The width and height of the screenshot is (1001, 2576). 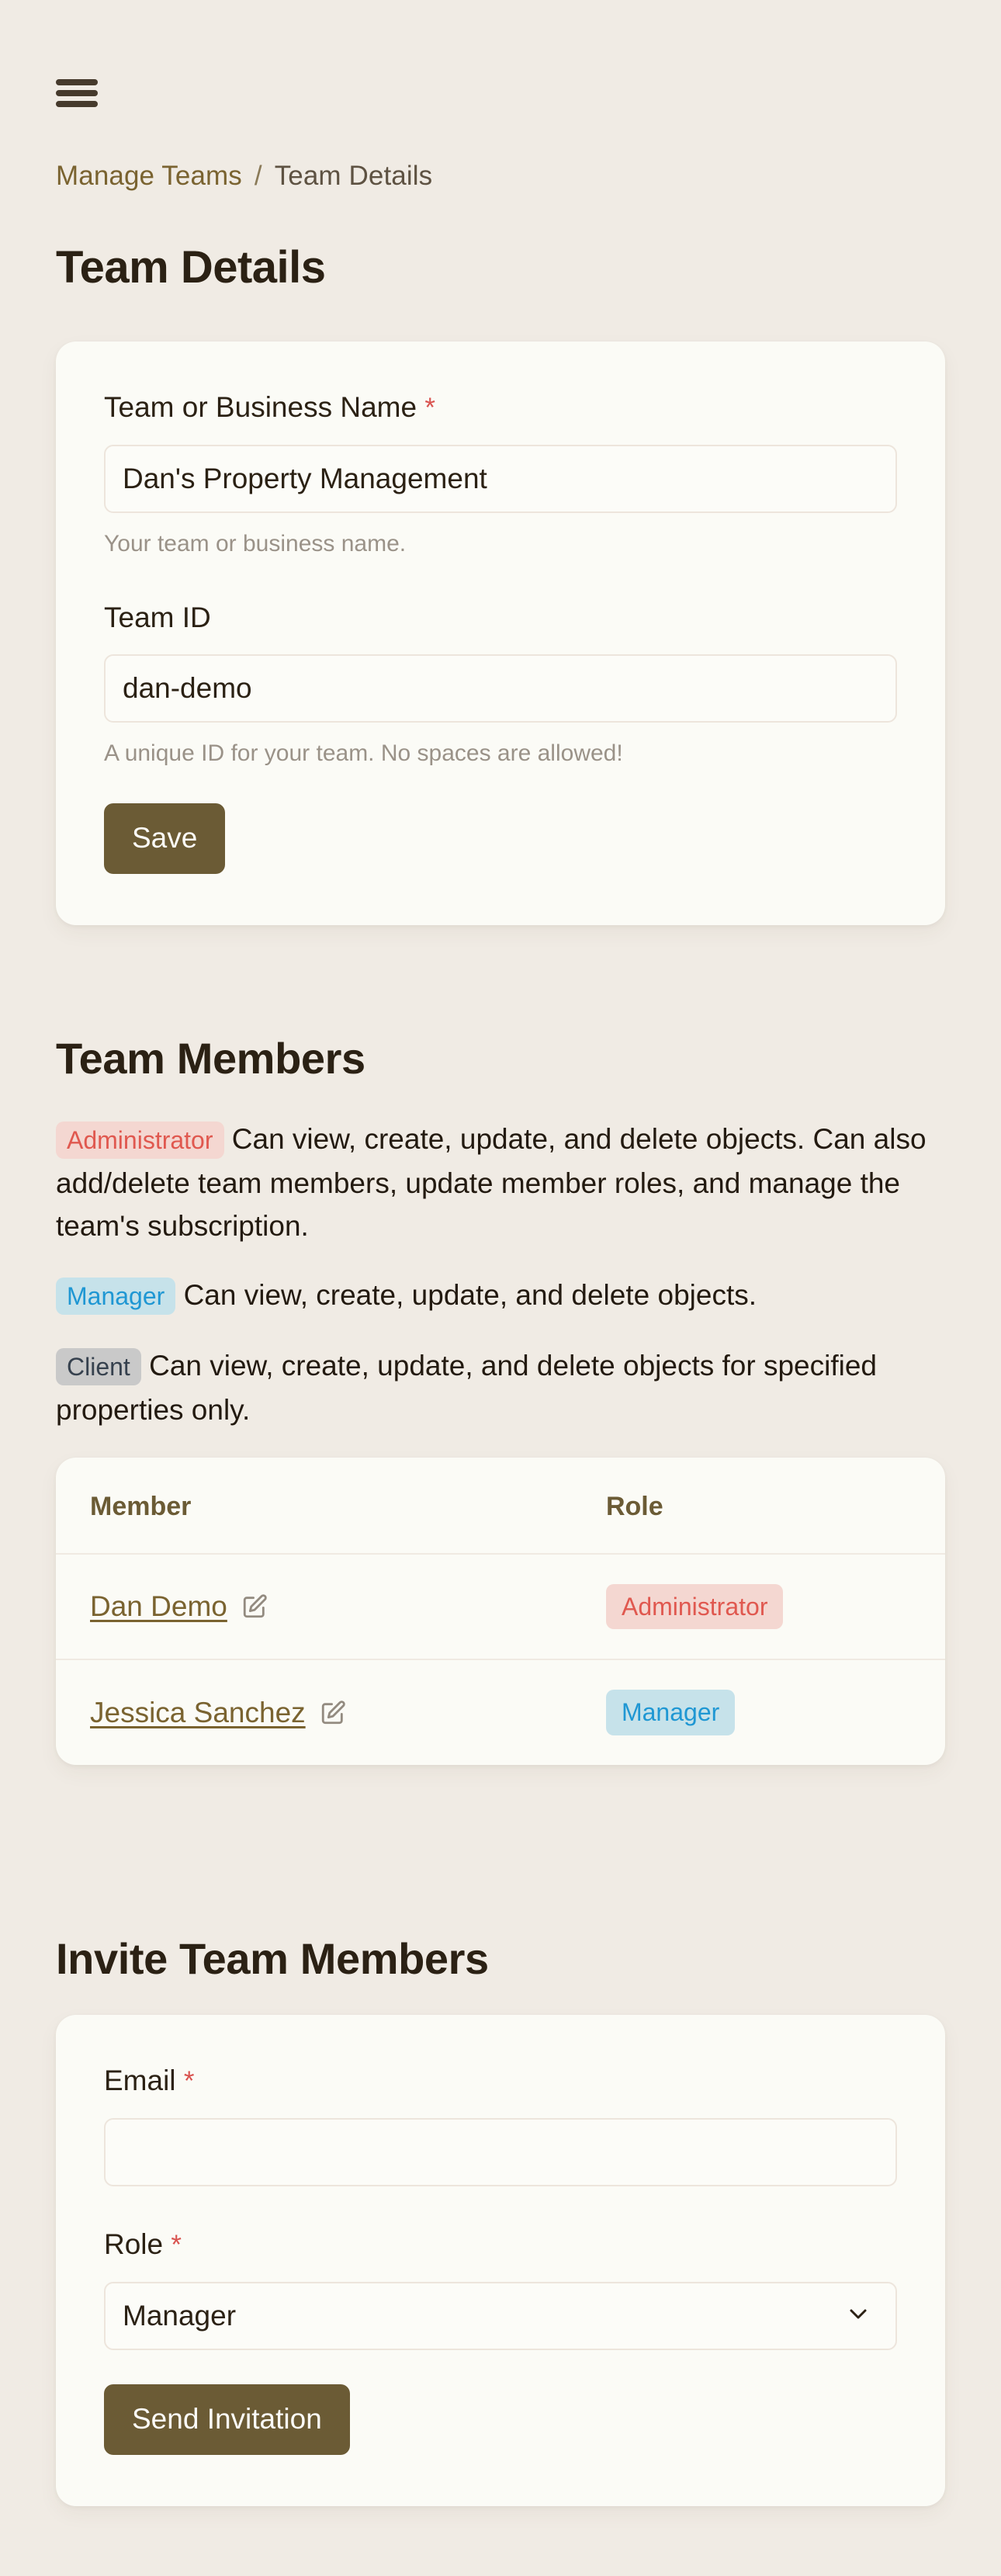 I want to click on team-name-label: Team or Business Name *, so click(x=500, y=408).